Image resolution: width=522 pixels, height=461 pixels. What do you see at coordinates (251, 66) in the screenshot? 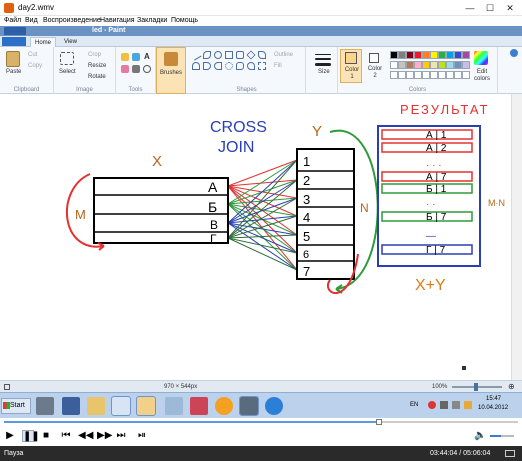
I see `heart-shape-icon` at bounding box center [251, 66].